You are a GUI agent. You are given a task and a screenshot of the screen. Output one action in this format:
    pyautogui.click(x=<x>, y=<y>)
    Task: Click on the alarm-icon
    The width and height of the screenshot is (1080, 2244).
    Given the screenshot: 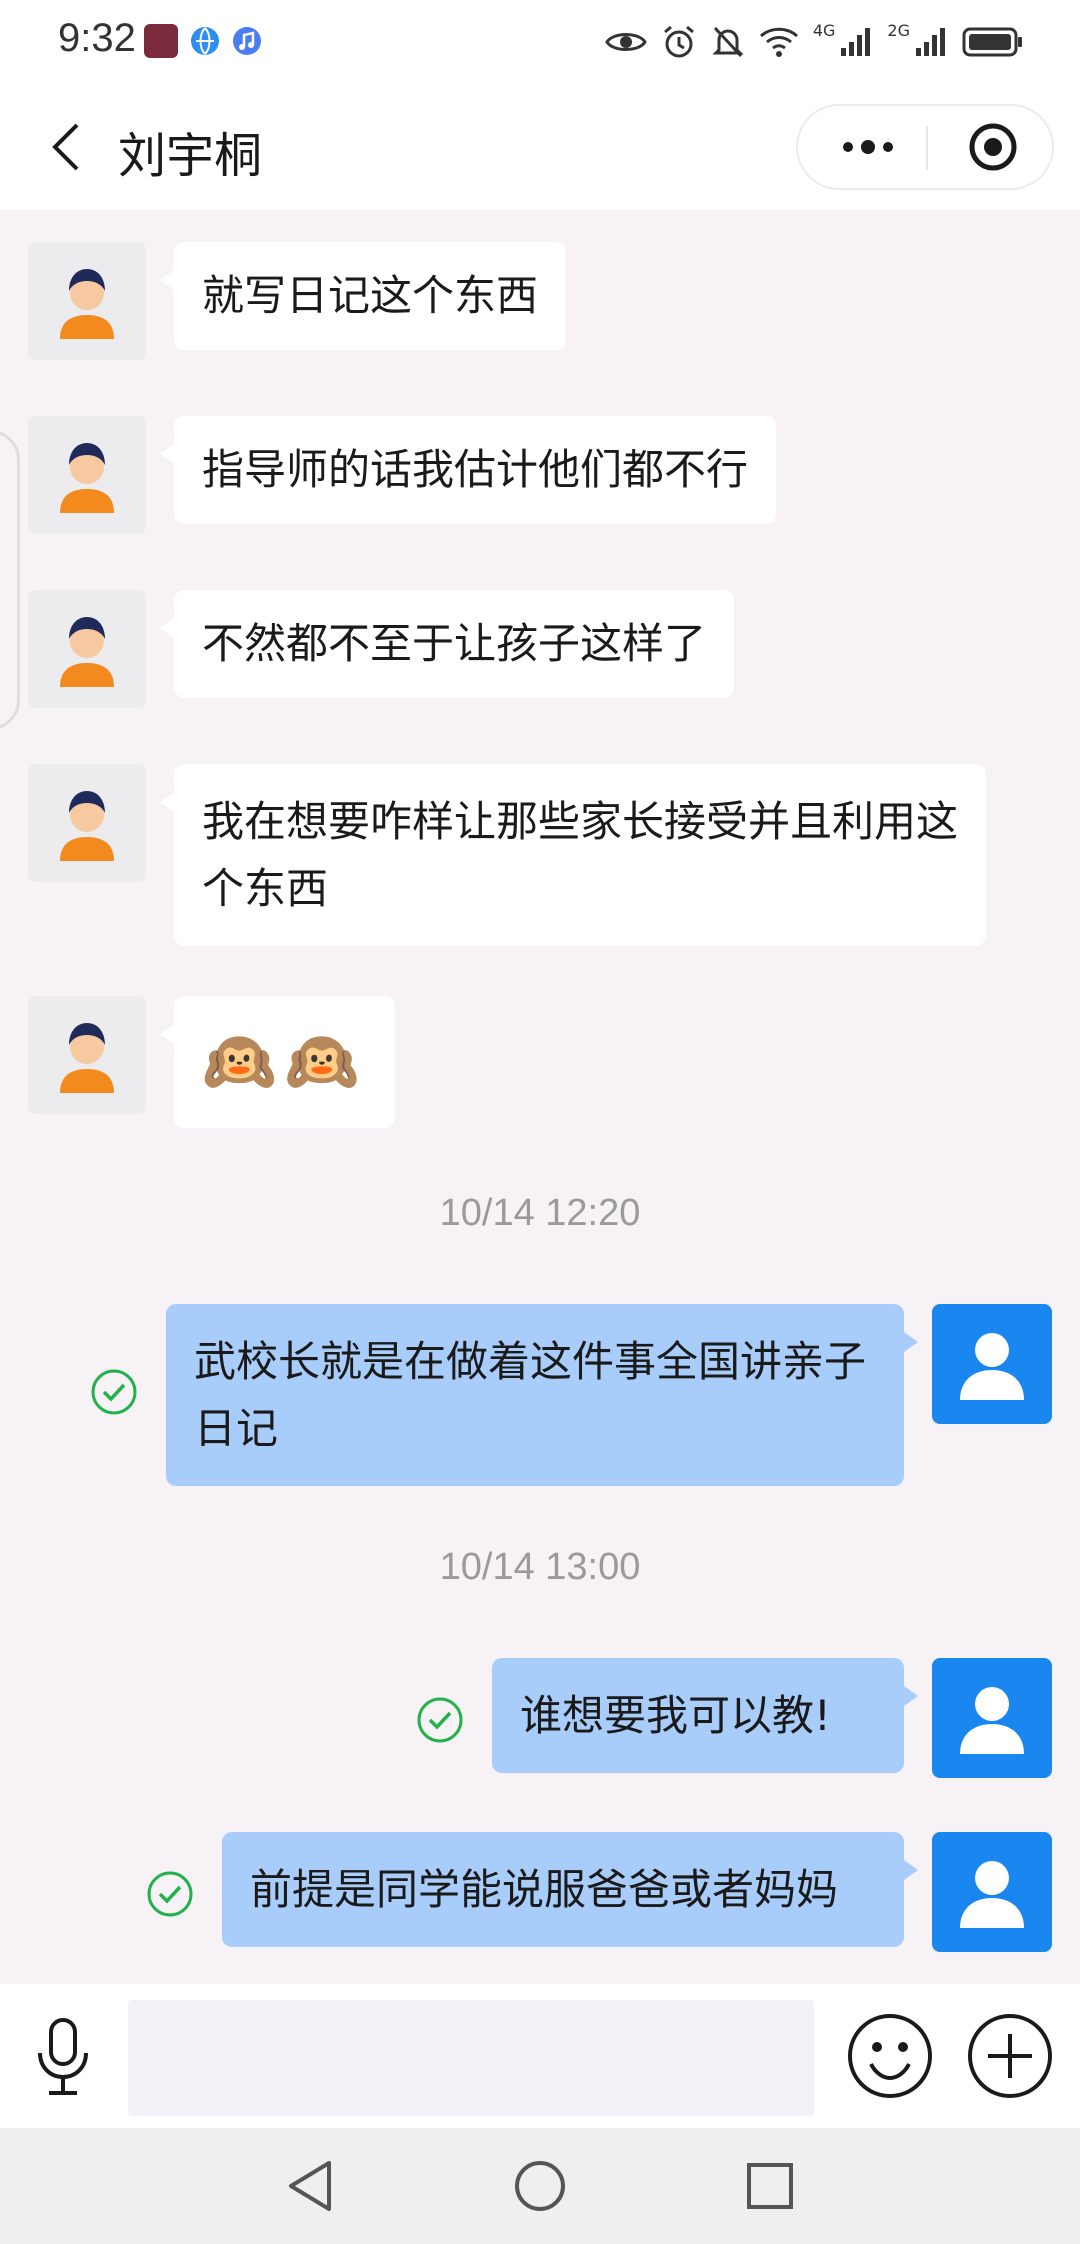 What is the action you would take?
    pyautogui.click(x=678, y=41)
    